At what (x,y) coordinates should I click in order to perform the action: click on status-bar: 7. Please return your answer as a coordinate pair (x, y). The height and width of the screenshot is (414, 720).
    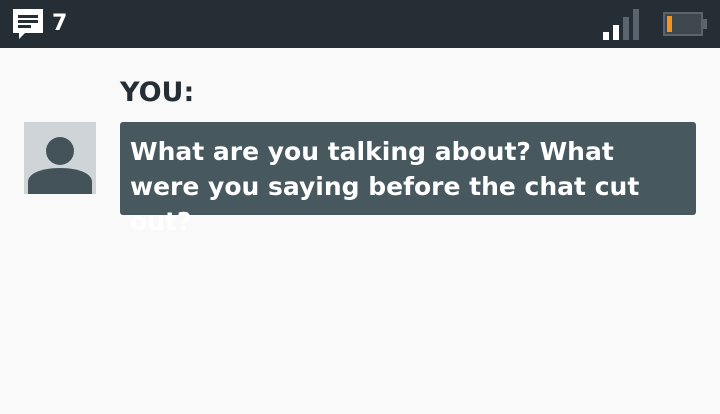
    Looking at the image, I should click on (360, 24).